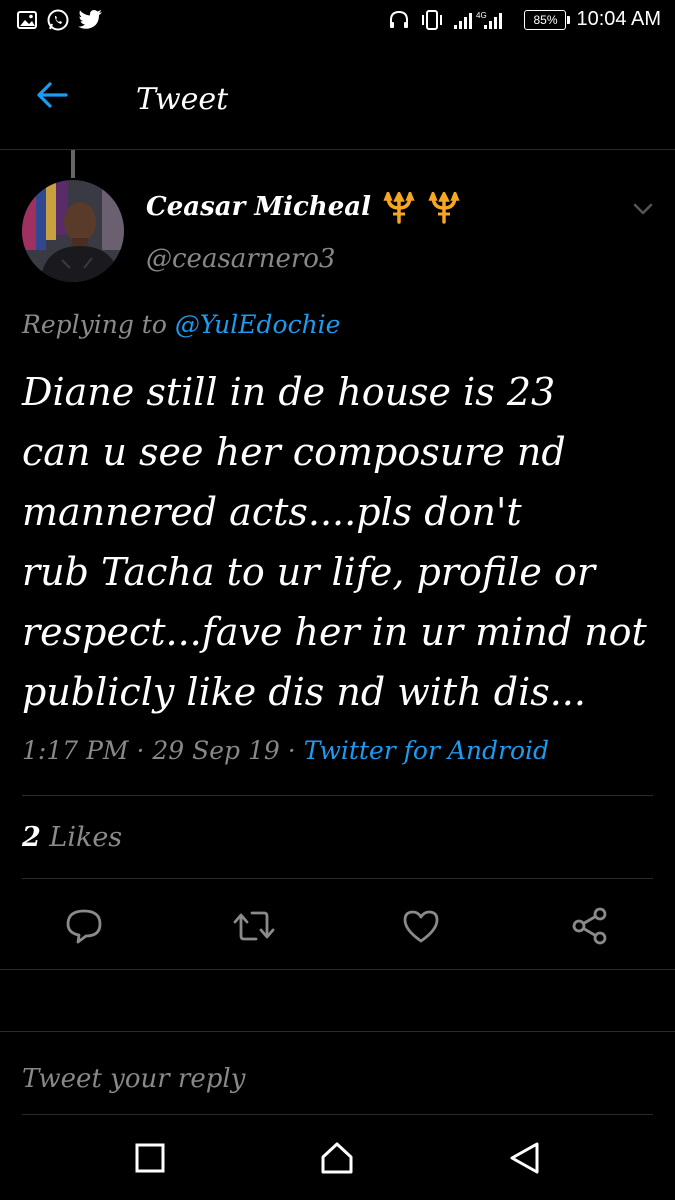  Describe the element at coordinates (289, 392) in the screenshot. I see `tweet-text-line: Diane still in de house is 23` at that location.